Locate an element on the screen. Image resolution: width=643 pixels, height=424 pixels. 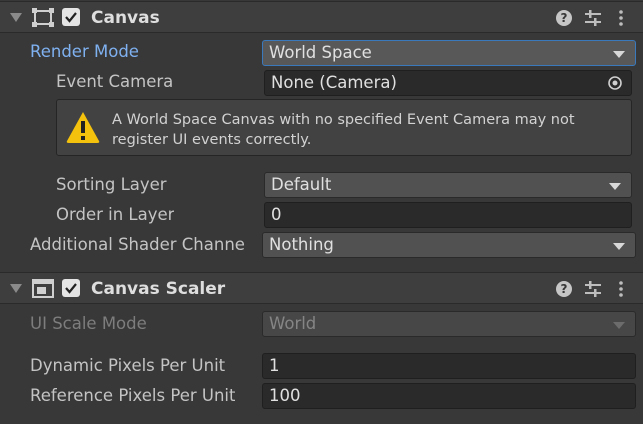
reference-pixels-per-unit-value: 100 is located at coordinates (285, 395).